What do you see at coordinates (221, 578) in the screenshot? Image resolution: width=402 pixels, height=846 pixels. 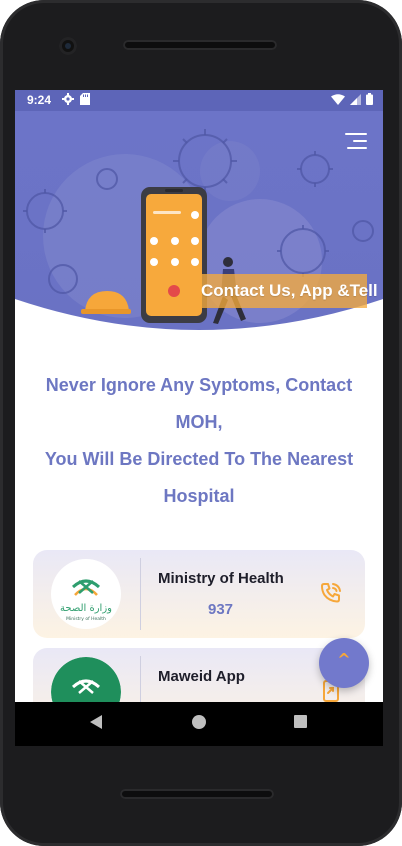 I see `contact-name: Ministry of Health` at bounding box center [221, 578].